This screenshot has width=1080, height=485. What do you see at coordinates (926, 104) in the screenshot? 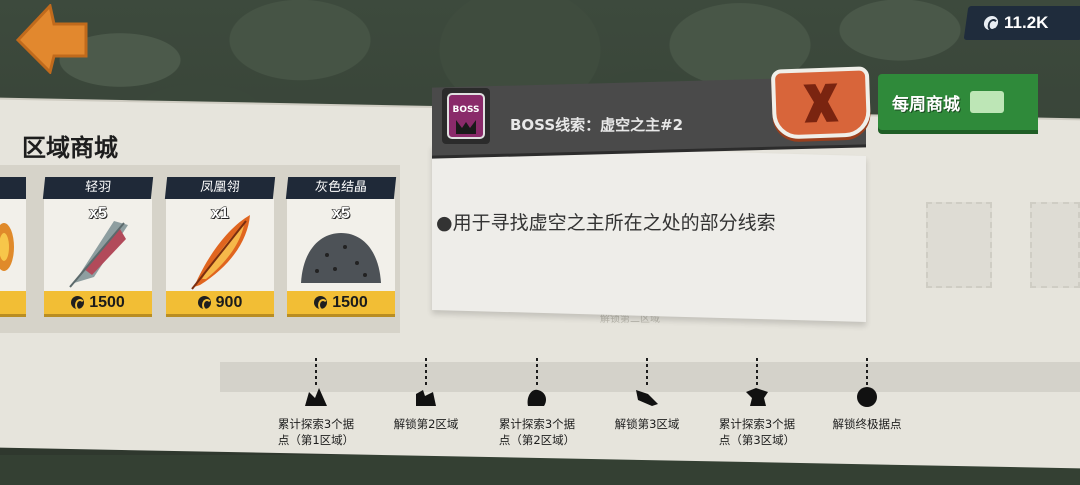
I see `weekly-shop-label: 每周商城` at bounding box center [926, 104].